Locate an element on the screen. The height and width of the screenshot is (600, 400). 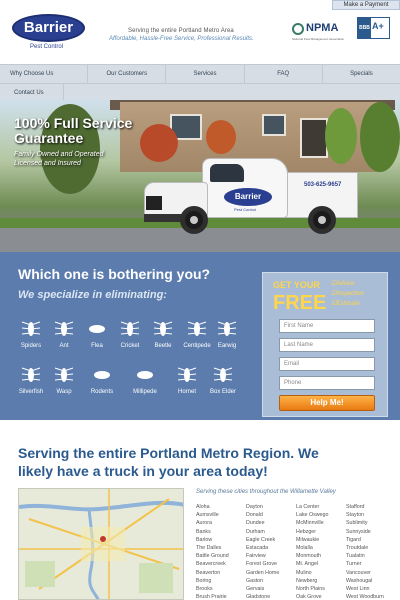
city-item: Brush Prairie is located at coordinates (211, 597).